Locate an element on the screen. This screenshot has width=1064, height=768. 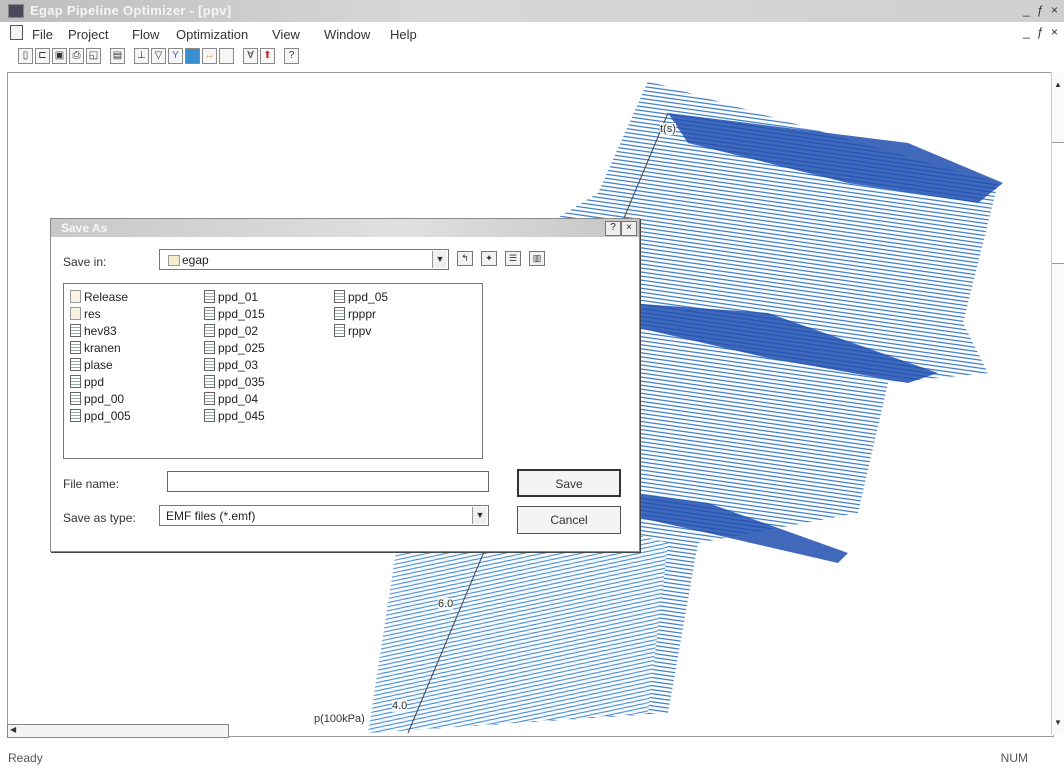
window-controls: _ ƒ × is located at coordinates (1041, 10).